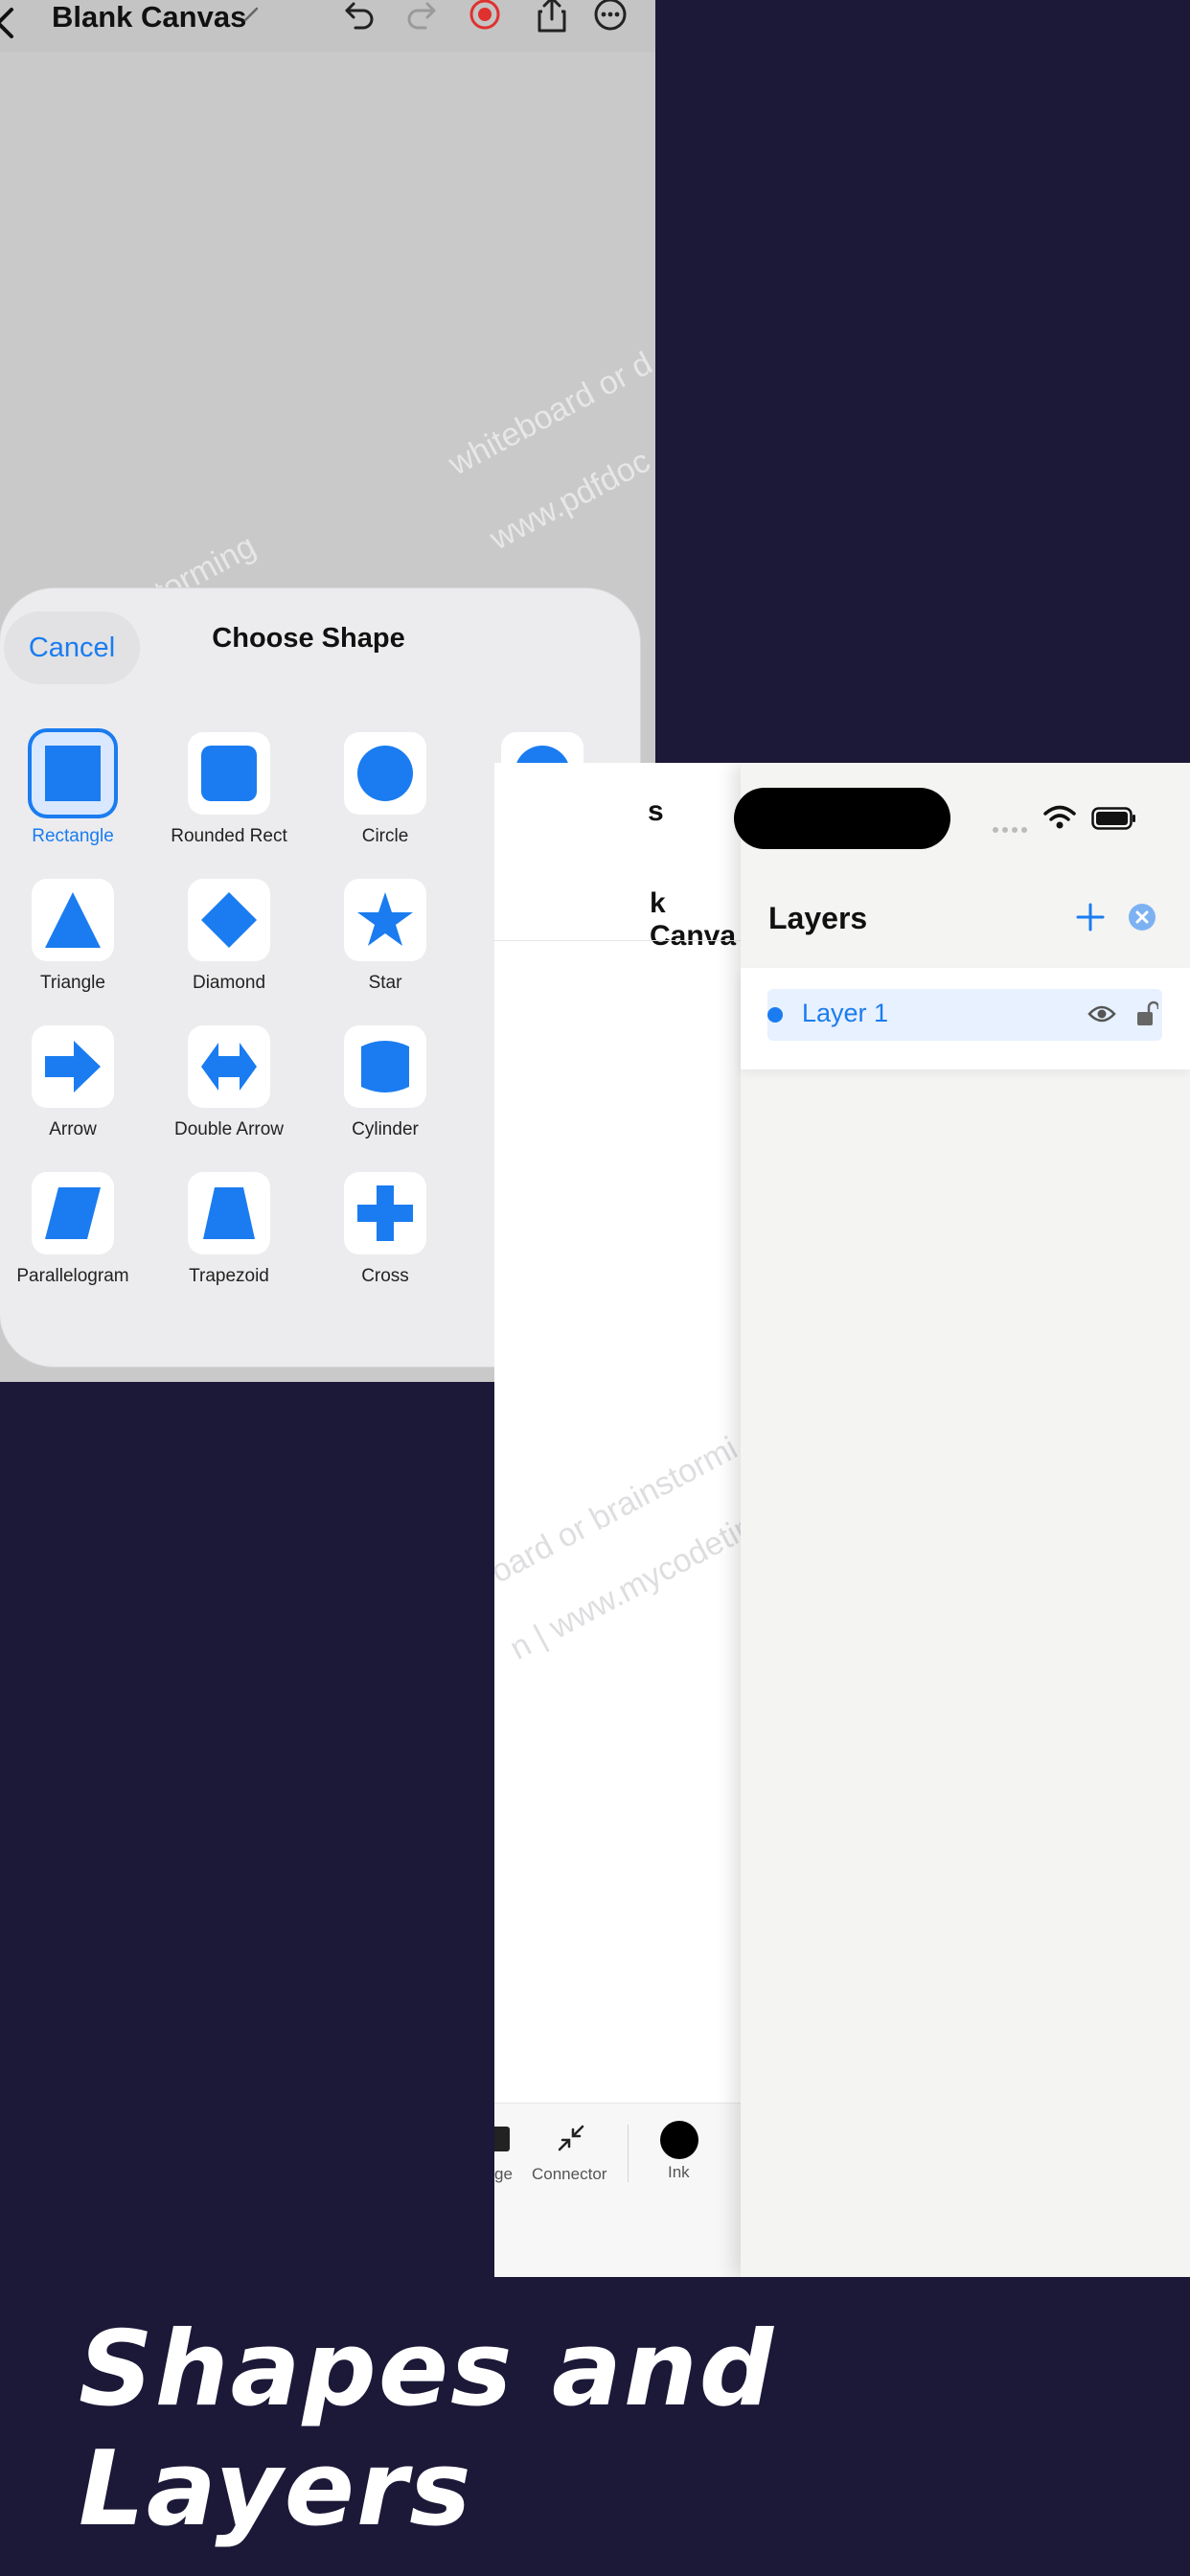 This screenshot has width=1190, height=2576. I want to click on arrow-icon, so click(73, 1066).